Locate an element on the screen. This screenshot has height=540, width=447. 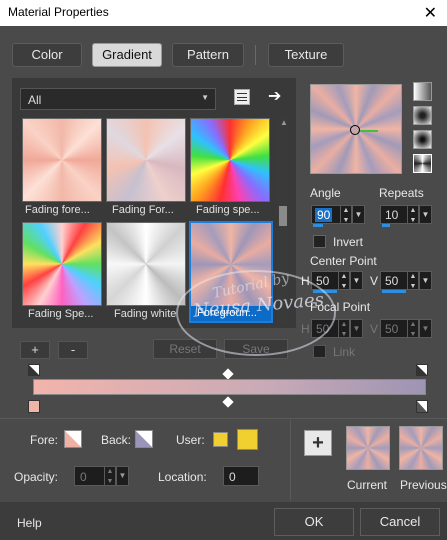
scroll-thumb is located at coordinates (283, 216).